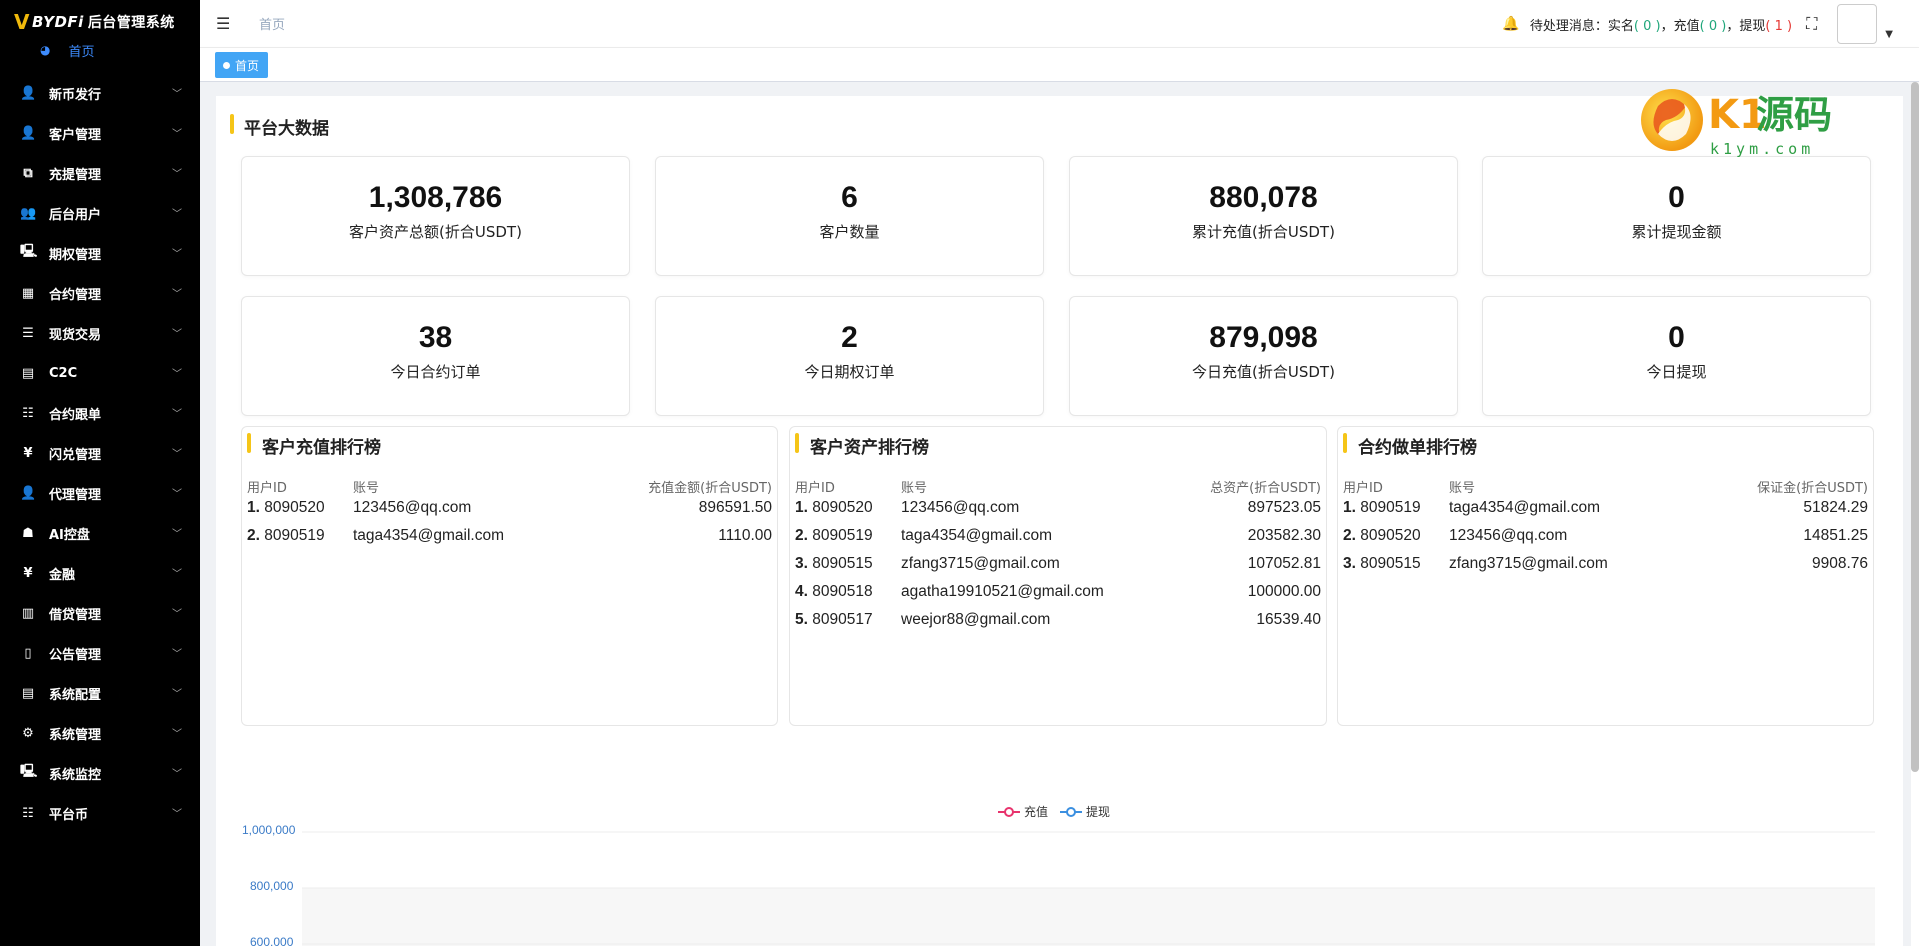 This screenshot has height=946, width=1919. I want to click on avatar, so click(1857, 24).